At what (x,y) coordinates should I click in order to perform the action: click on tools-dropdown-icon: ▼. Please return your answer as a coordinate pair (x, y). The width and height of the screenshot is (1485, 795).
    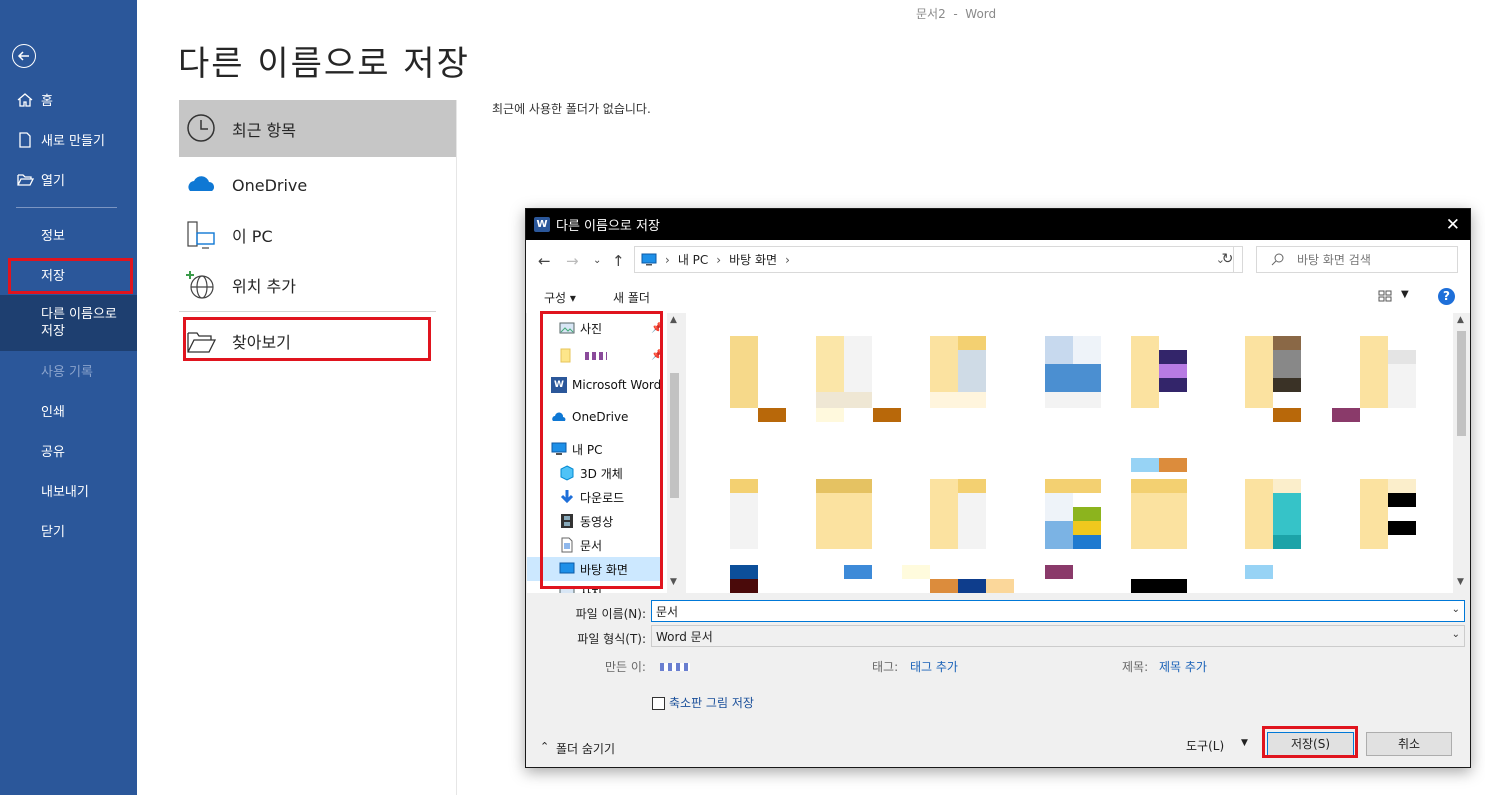
    Looking at the image, I should click on (1244, 743).